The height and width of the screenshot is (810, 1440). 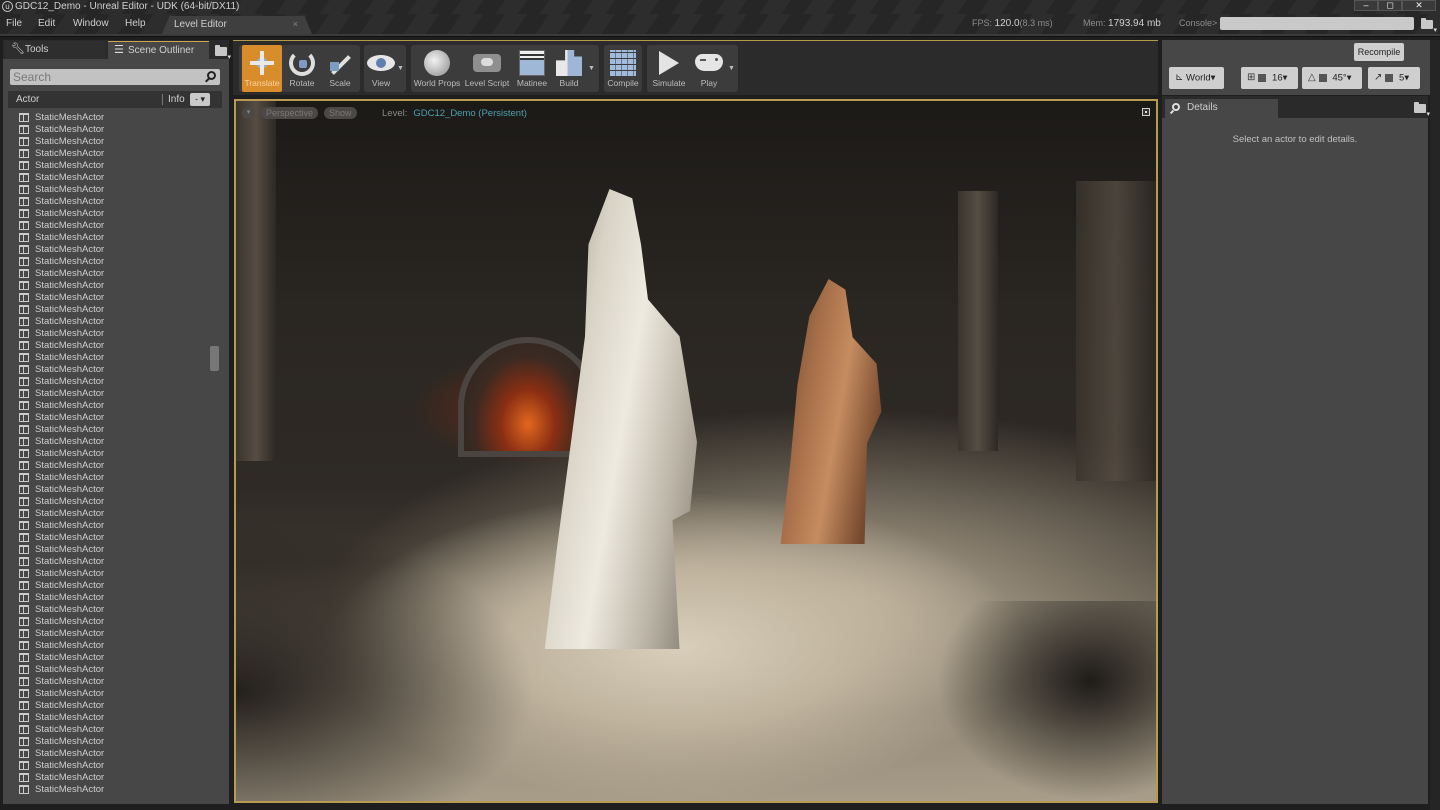 What do you see at coordinates (1332, 78) in the screenshot?
I see `rotation-snap-dropdown: △ 45°▾` at bounding box center [1332, 78].